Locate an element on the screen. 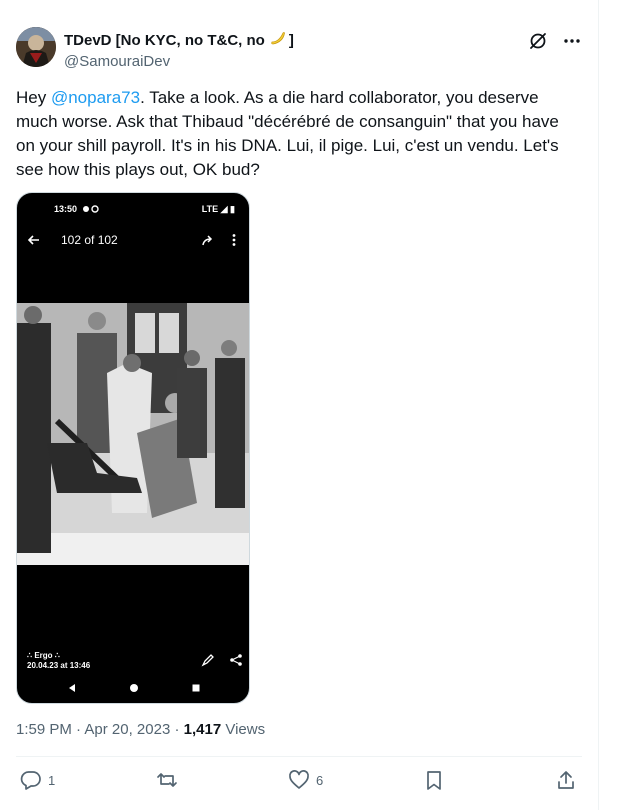 This screenshot has width=620, height=810. status-notification-icons is located at coordinates (91, 209).